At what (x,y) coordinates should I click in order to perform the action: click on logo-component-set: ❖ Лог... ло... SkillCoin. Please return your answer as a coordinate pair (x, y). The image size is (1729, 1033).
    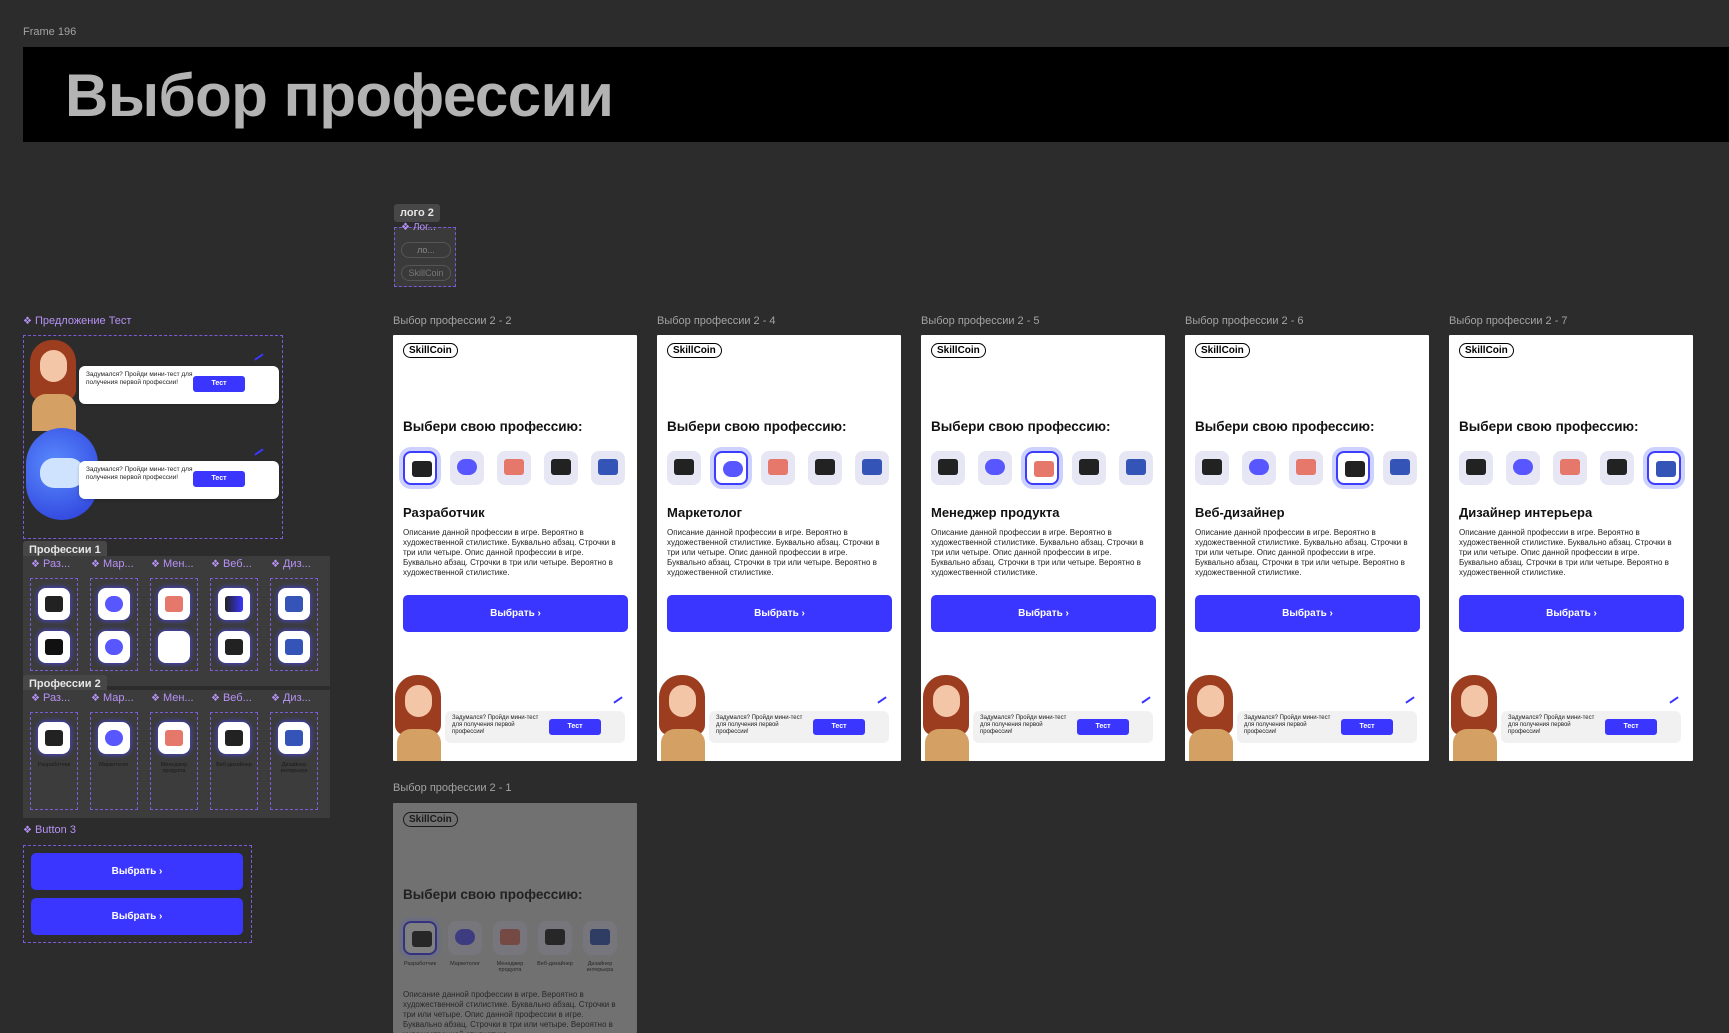
    Looking at the image, I should click on (425, 254).